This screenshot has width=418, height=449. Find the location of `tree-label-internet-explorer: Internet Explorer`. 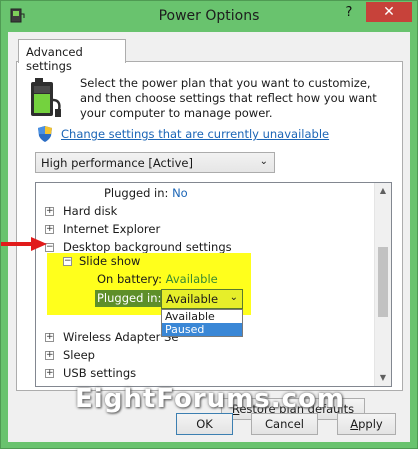

tree-label-internet-explorer: Internet Explorer is located at coordinates (112, 229).